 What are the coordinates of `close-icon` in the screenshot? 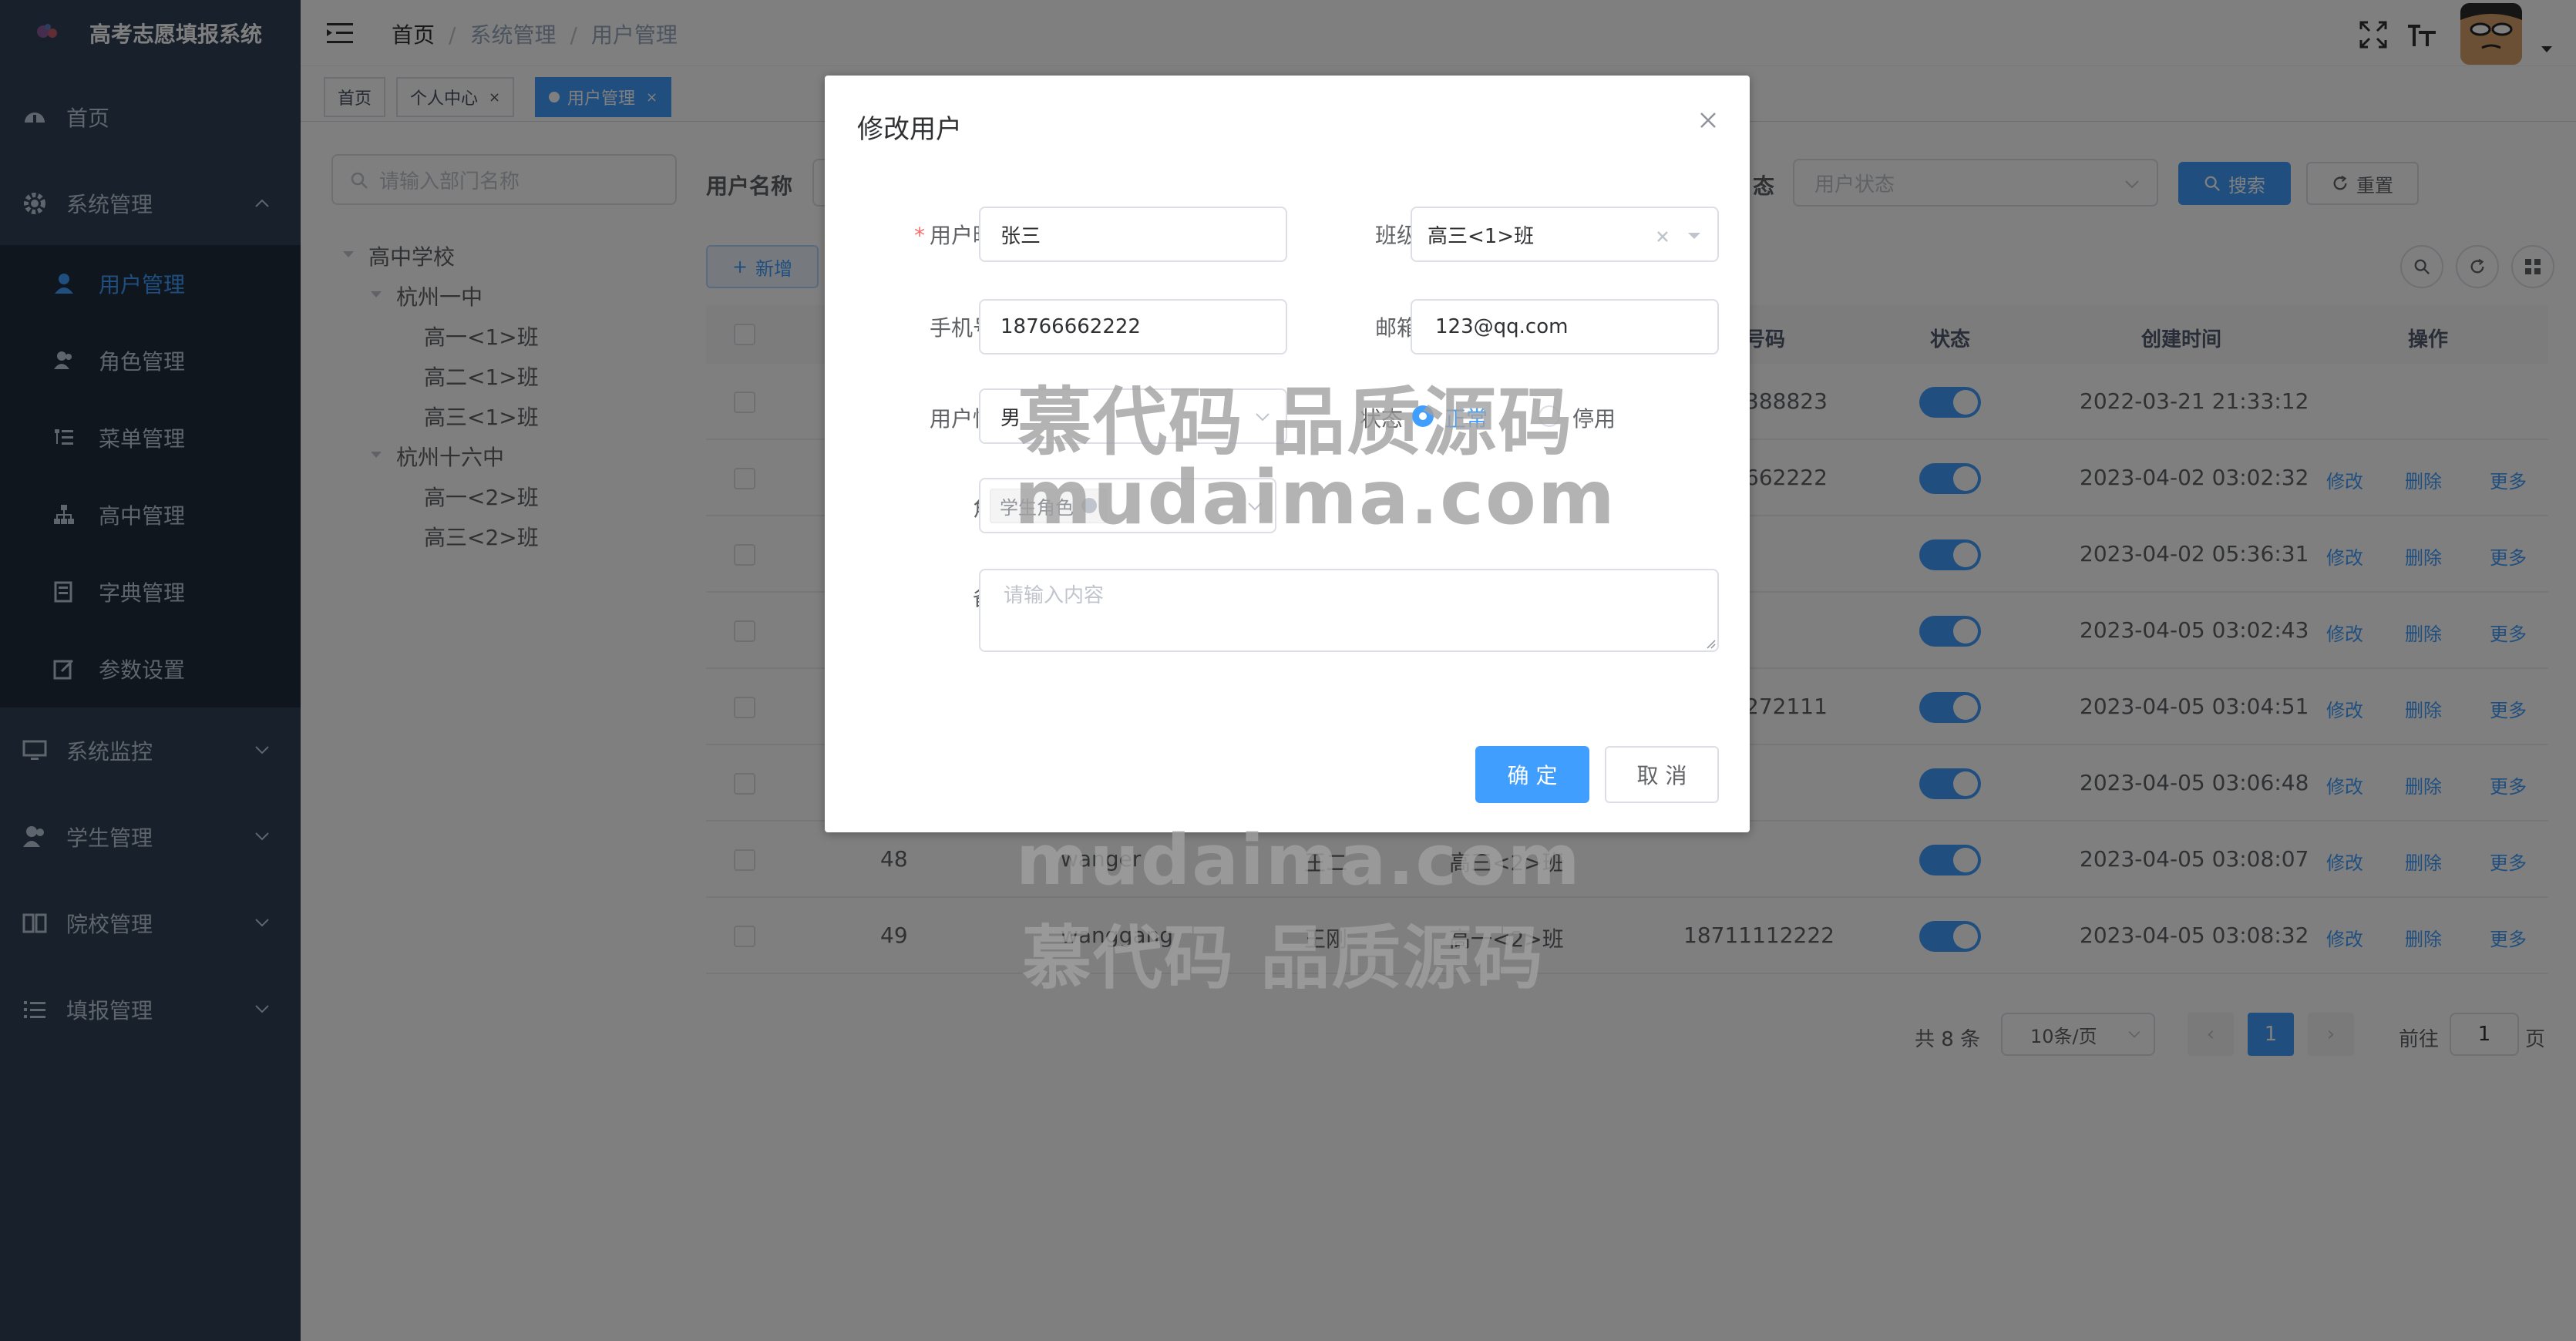 It's located at (1708, 120).